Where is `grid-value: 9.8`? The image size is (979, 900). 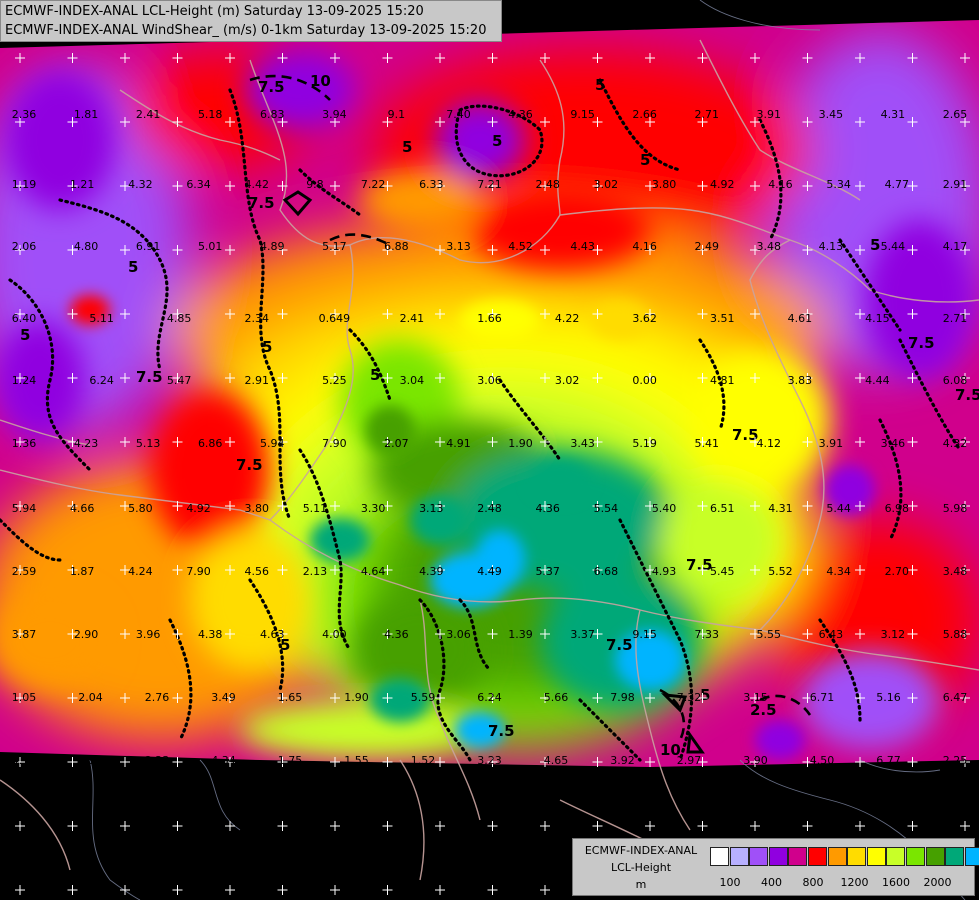
grid-value: 9.8 is located at coordinates (315, 184).